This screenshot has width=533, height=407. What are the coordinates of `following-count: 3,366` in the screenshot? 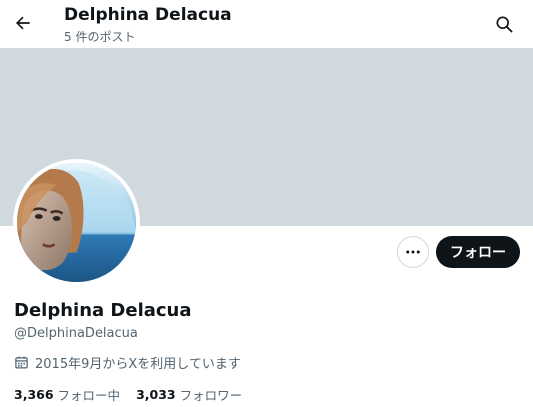 It's located at (34, 394).